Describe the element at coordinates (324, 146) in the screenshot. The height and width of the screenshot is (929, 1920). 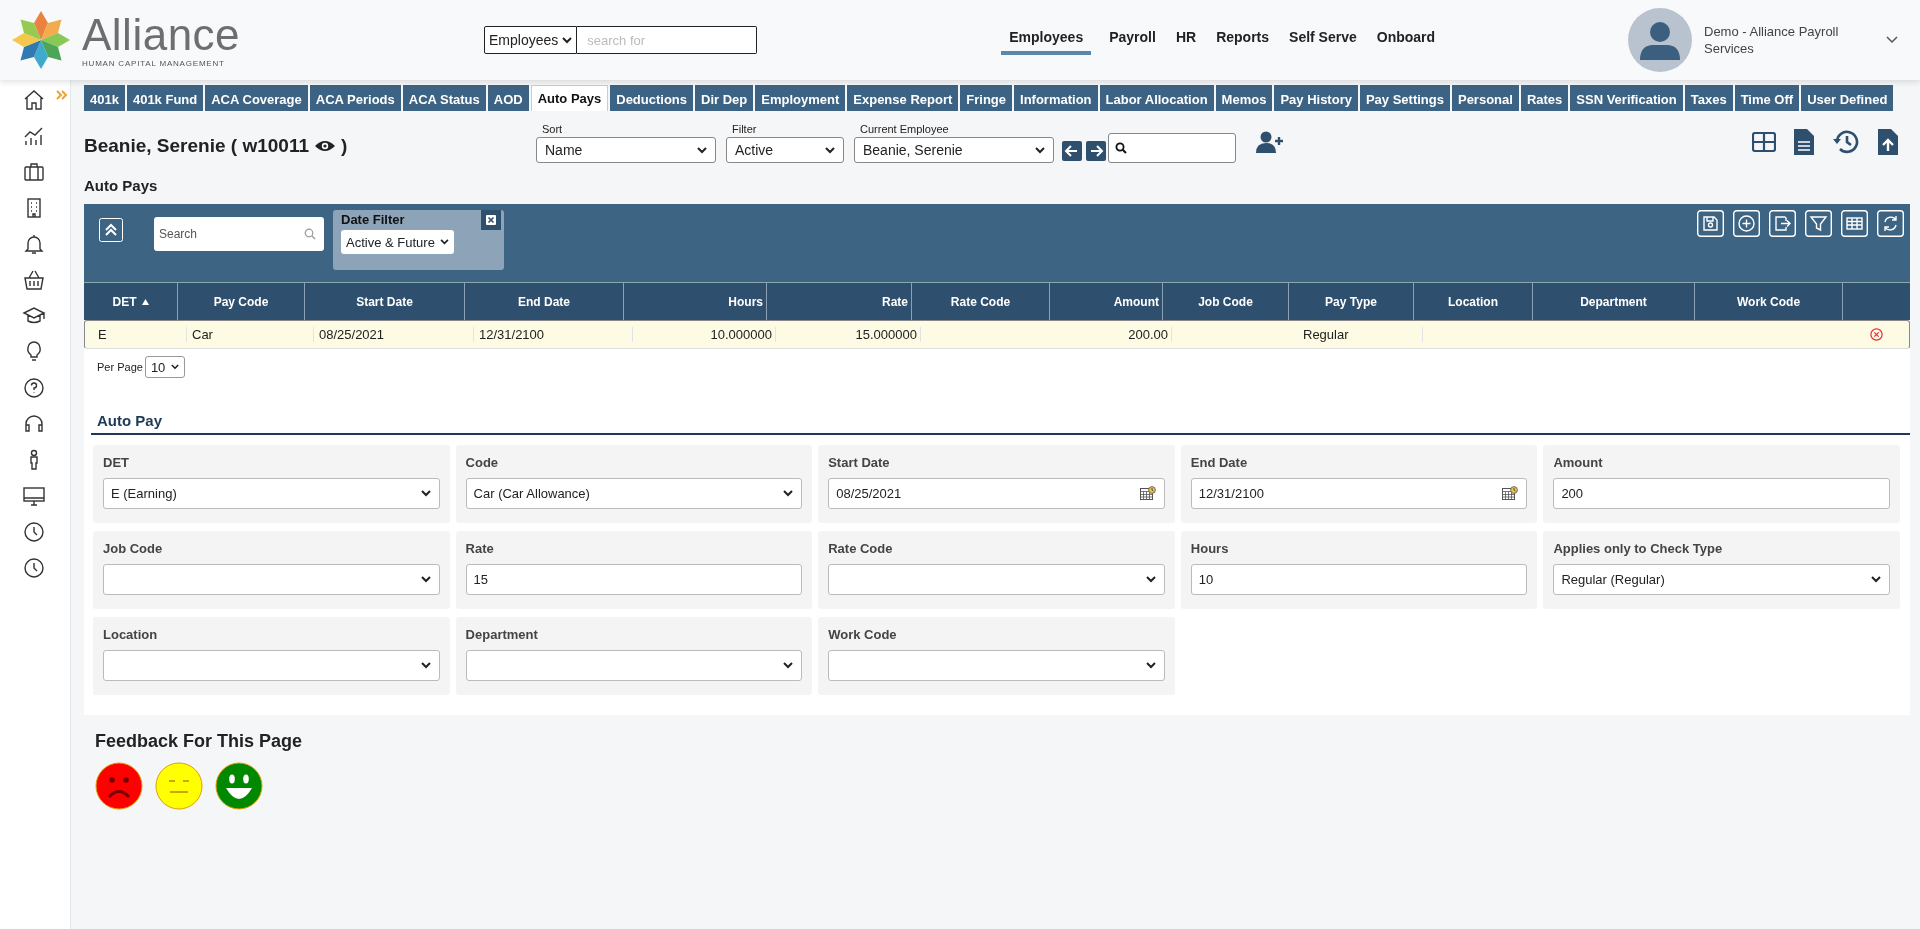
I see `eye-icon` at that location.